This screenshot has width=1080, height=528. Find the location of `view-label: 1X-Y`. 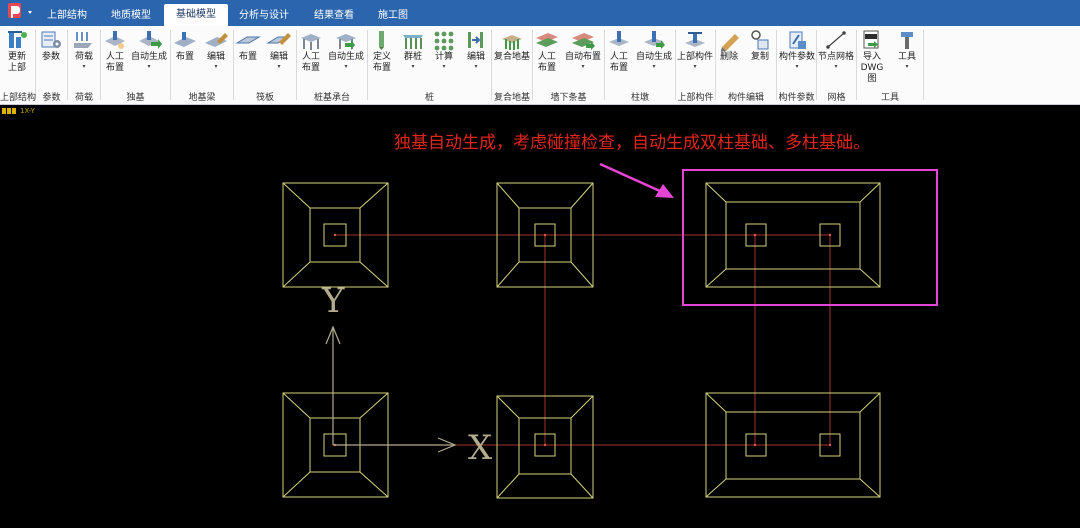

view-label: 1X-Y is located at coordinates (27, 111).